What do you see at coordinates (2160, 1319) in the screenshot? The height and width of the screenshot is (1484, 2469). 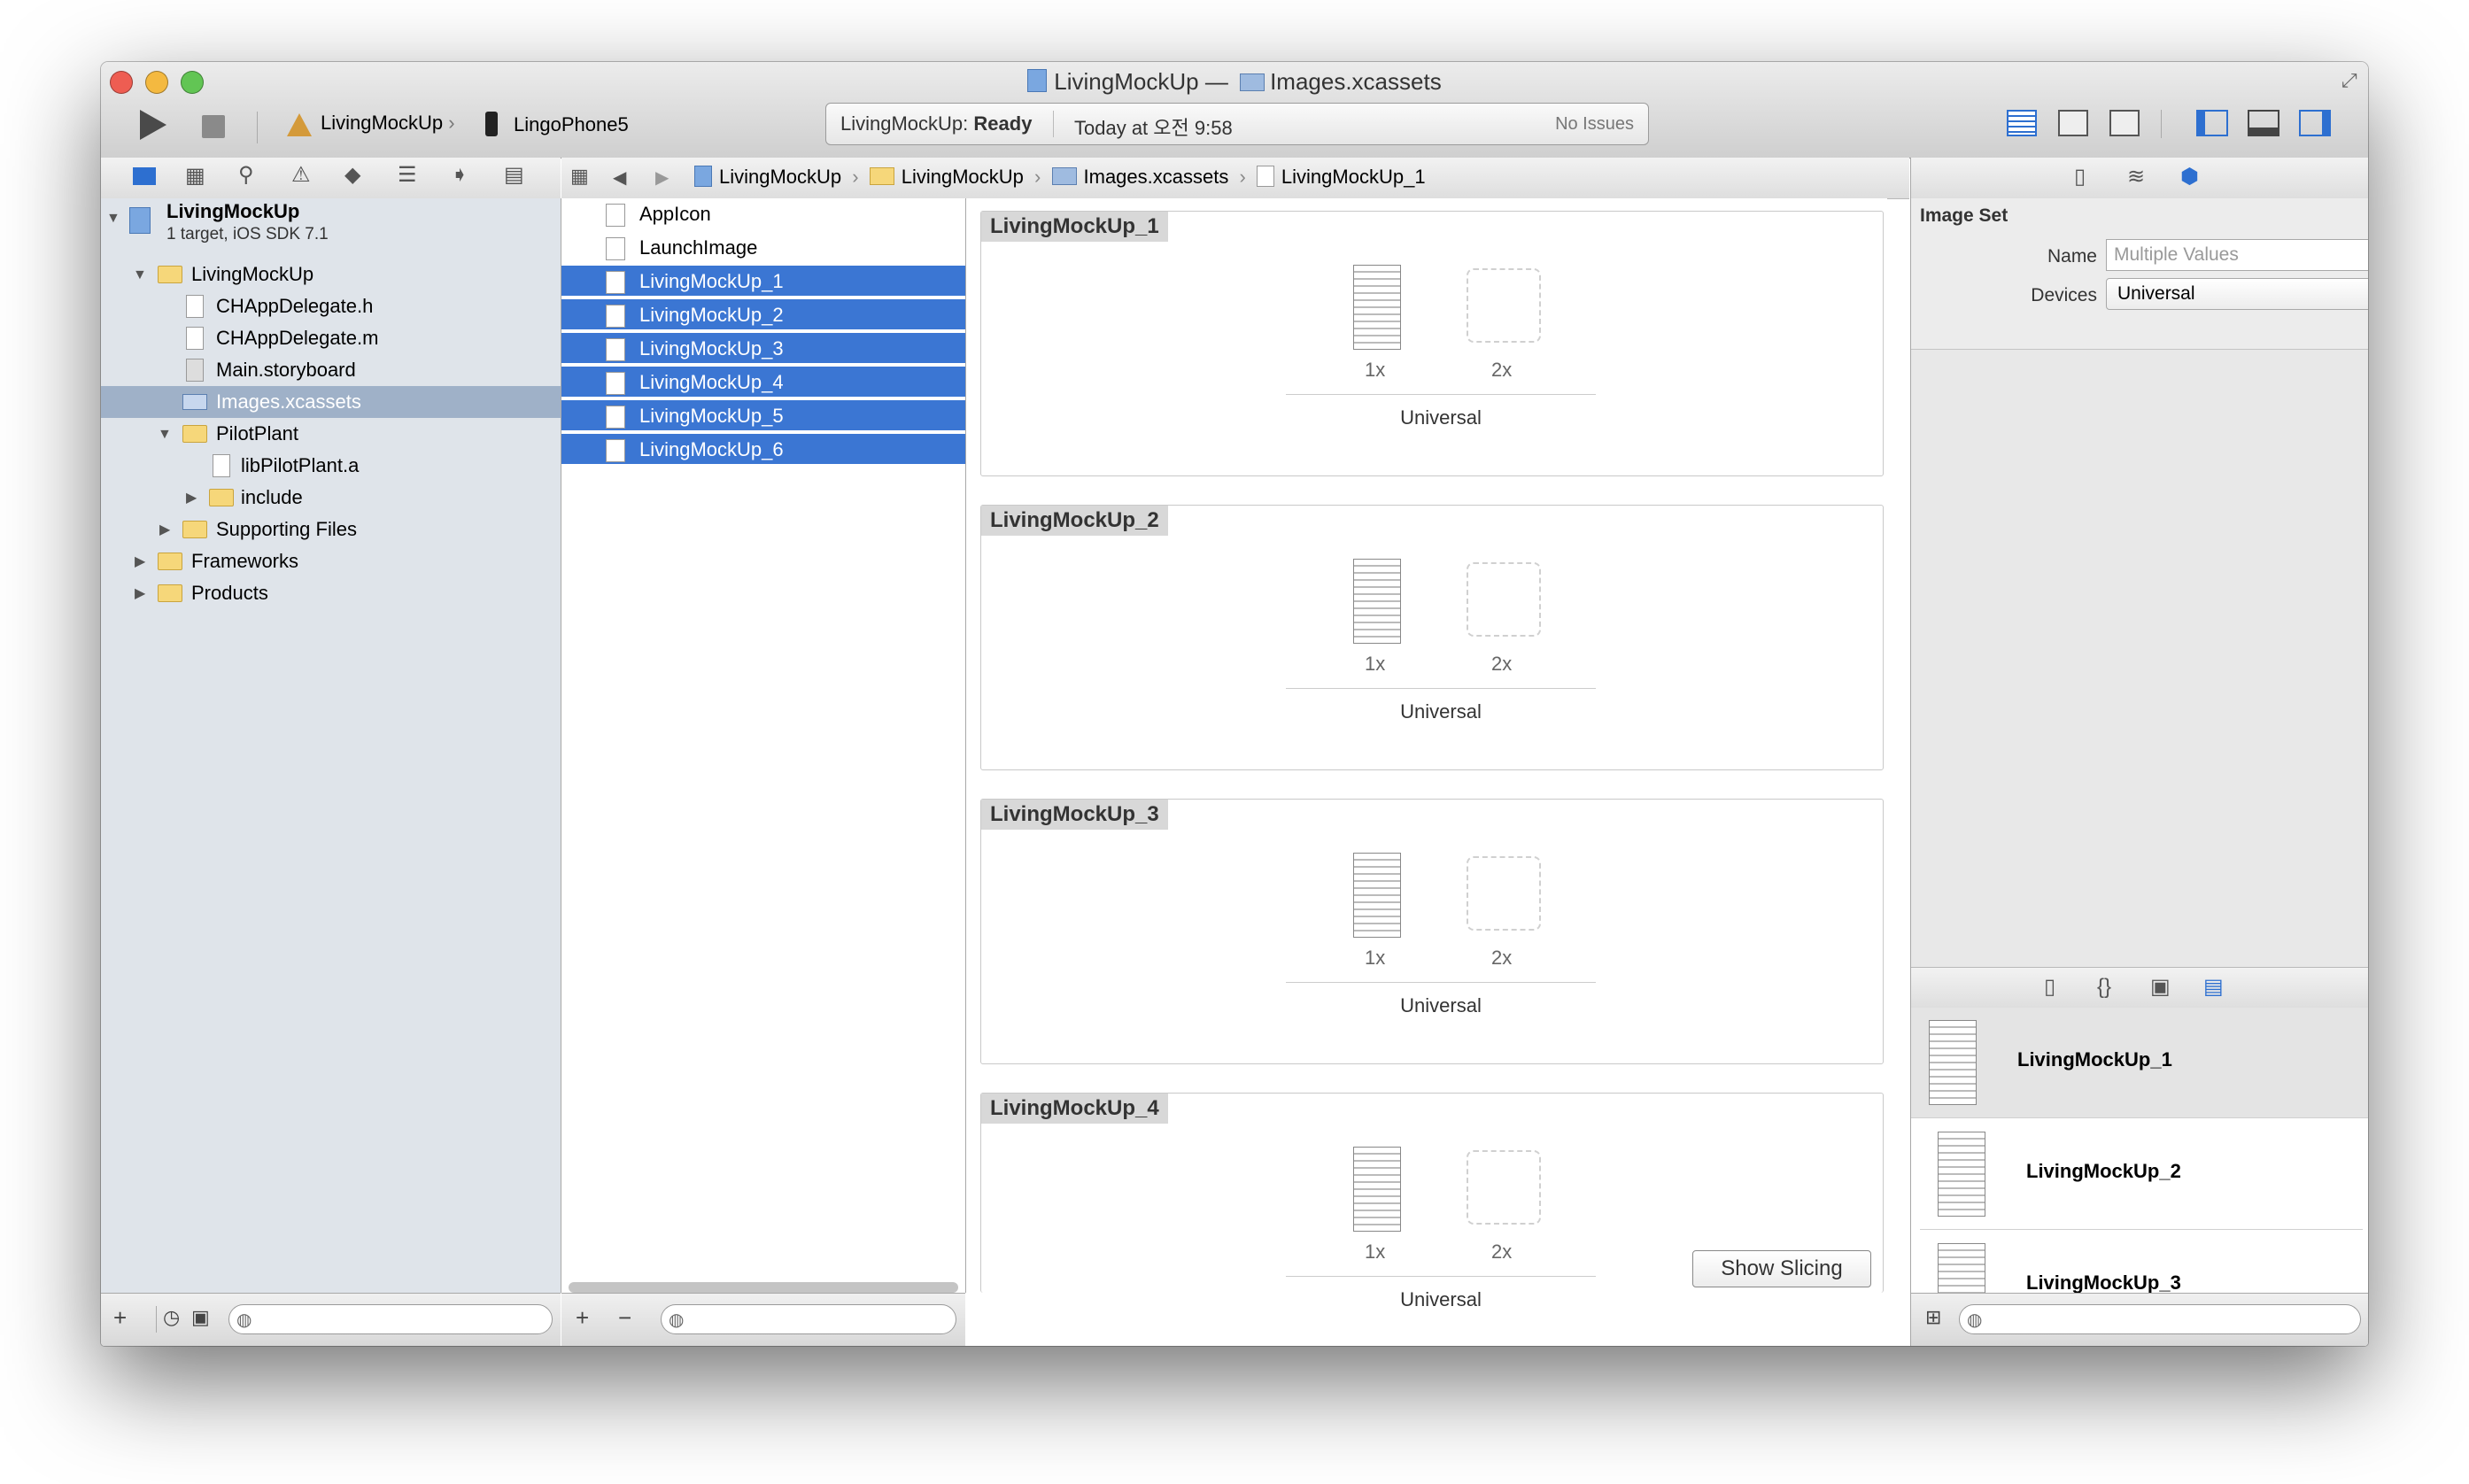 I see `library-filter-field: ◍` at bounding box center [2160, 1319].